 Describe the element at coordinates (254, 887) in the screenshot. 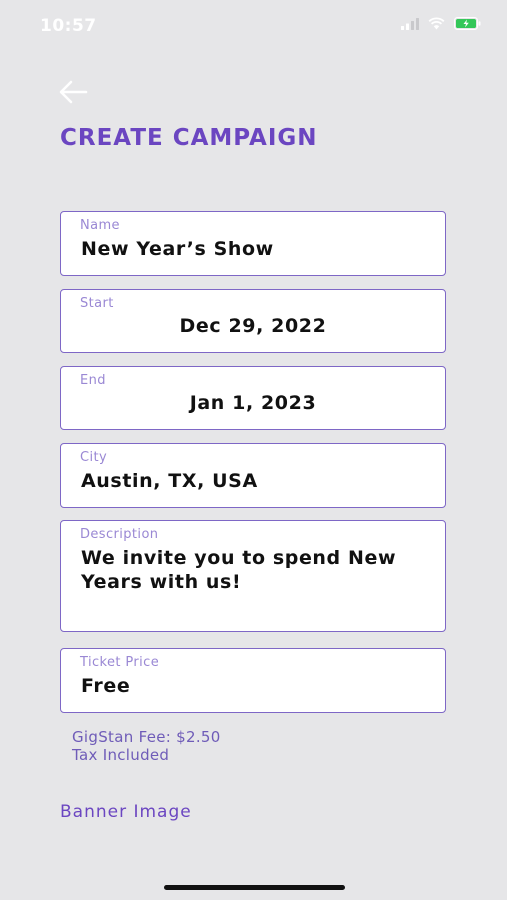

I see `home-indicator` at that location.